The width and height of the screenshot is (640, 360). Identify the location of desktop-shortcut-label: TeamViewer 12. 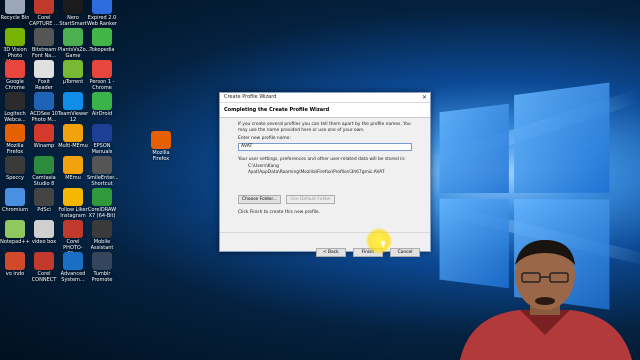
(73, 117).